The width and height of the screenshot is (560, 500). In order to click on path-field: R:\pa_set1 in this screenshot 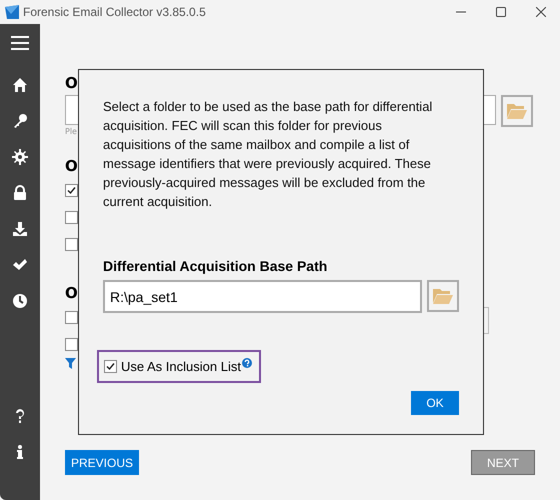, I will do `click(262, 296)`.